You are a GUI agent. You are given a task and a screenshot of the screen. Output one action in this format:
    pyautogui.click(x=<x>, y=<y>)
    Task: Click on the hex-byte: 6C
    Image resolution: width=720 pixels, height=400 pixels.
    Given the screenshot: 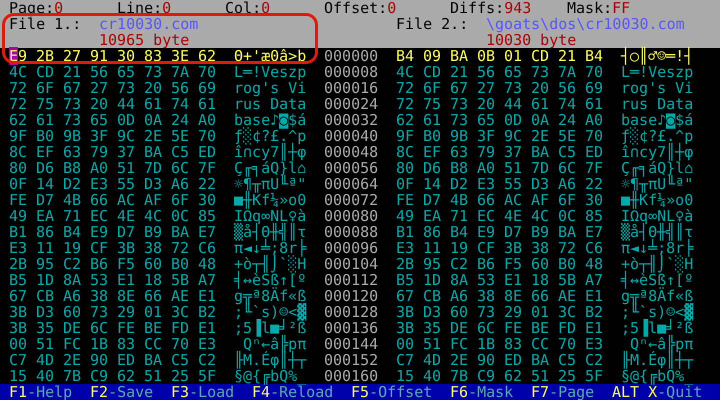 What is the action you would take?
    pyautogui.click(x=99, y=328)
    